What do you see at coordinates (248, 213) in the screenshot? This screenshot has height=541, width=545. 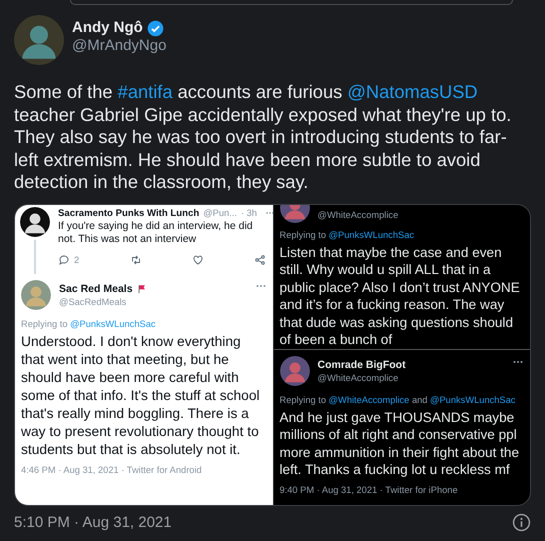 I see `post-time: · 3h` at bounding box center [248, 213].